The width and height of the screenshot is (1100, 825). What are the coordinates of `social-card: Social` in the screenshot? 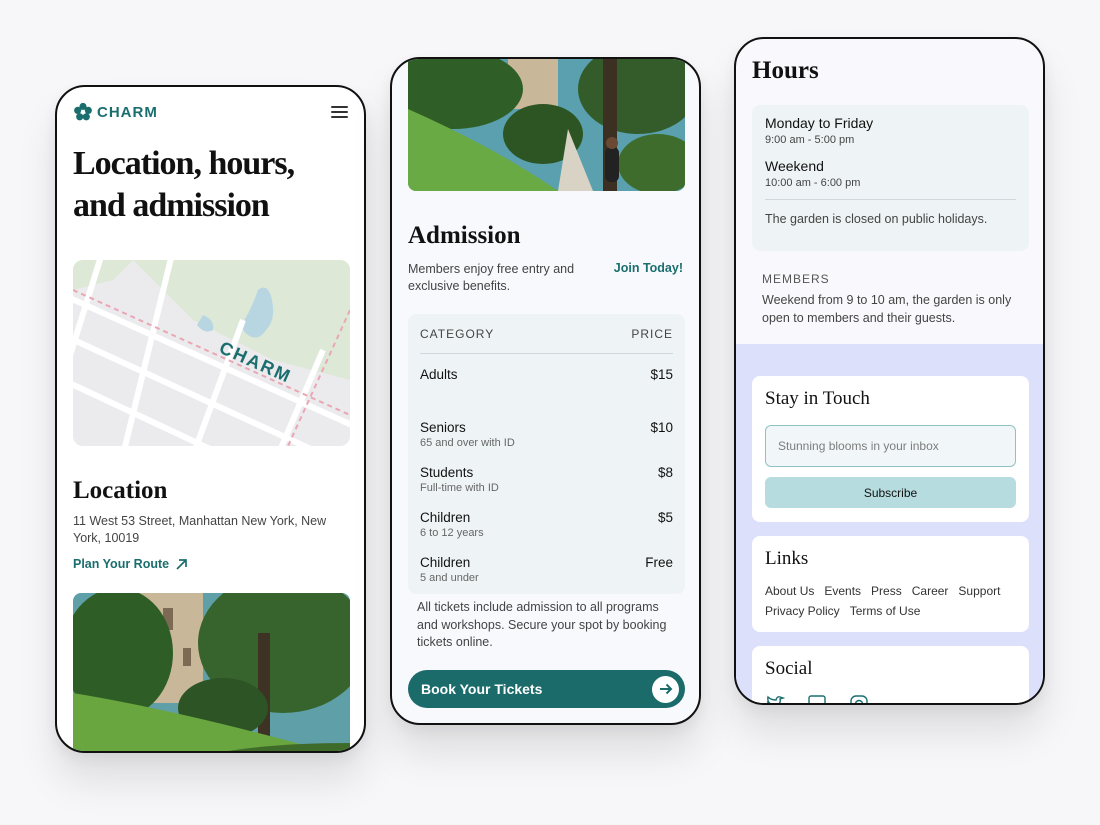 It's located at (890, 674).